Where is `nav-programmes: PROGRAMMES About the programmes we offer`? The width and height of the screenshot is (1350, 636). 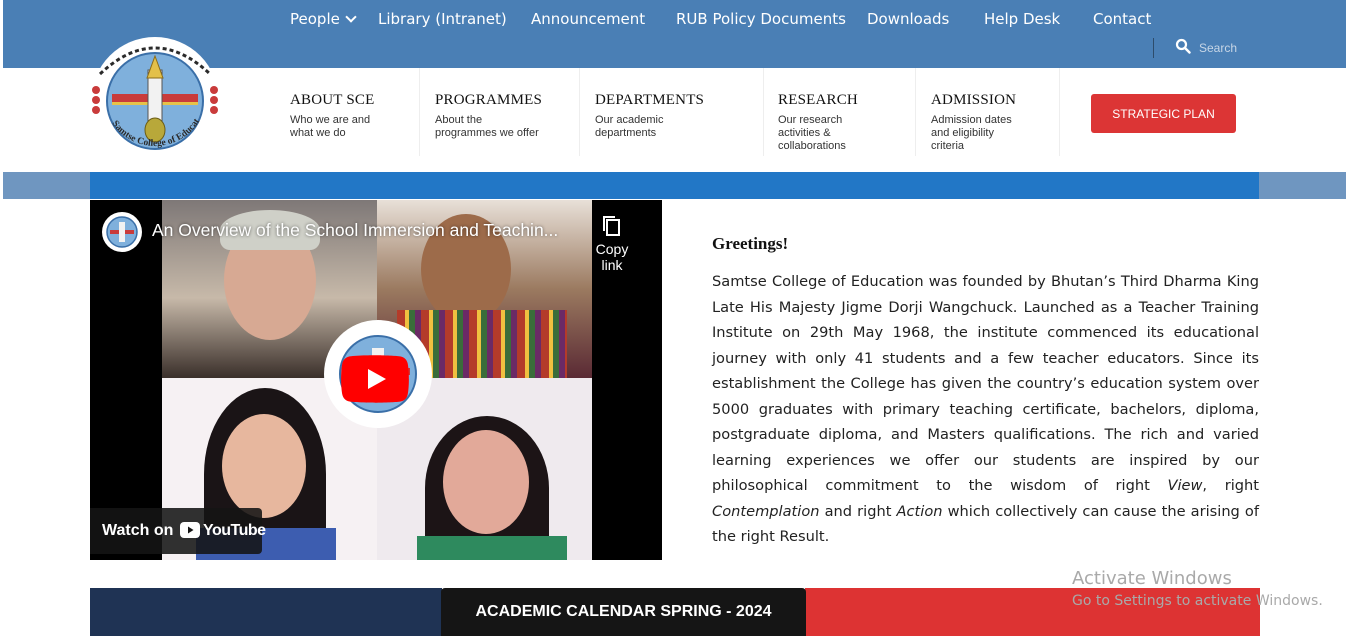
nav-programmes: PROGRAMMES About the programmes we offer is located at coordinates (499, 112).